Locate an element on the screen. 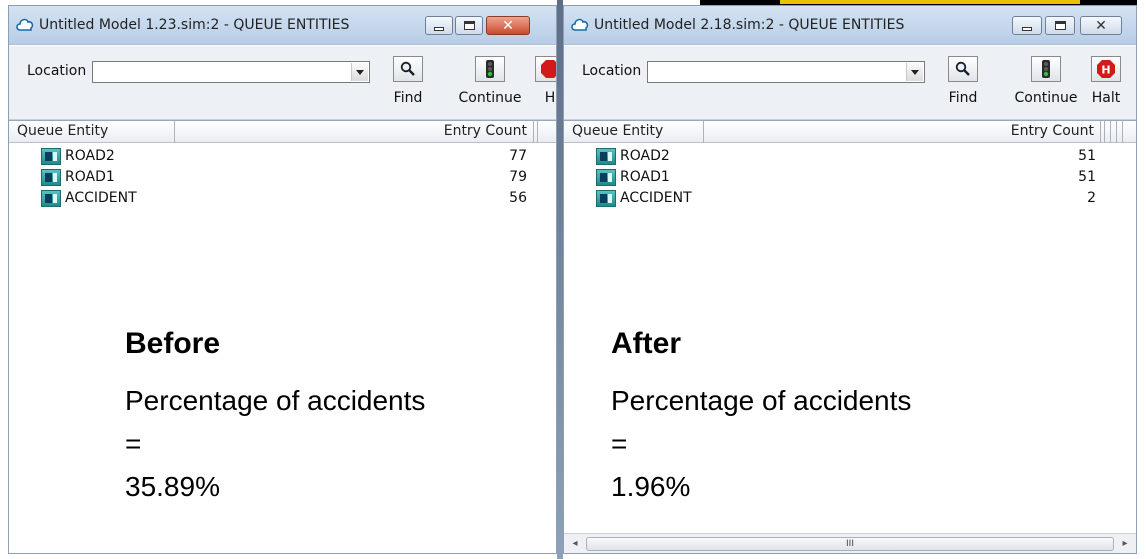  halt-label: H is located at coordinates (550, 98).